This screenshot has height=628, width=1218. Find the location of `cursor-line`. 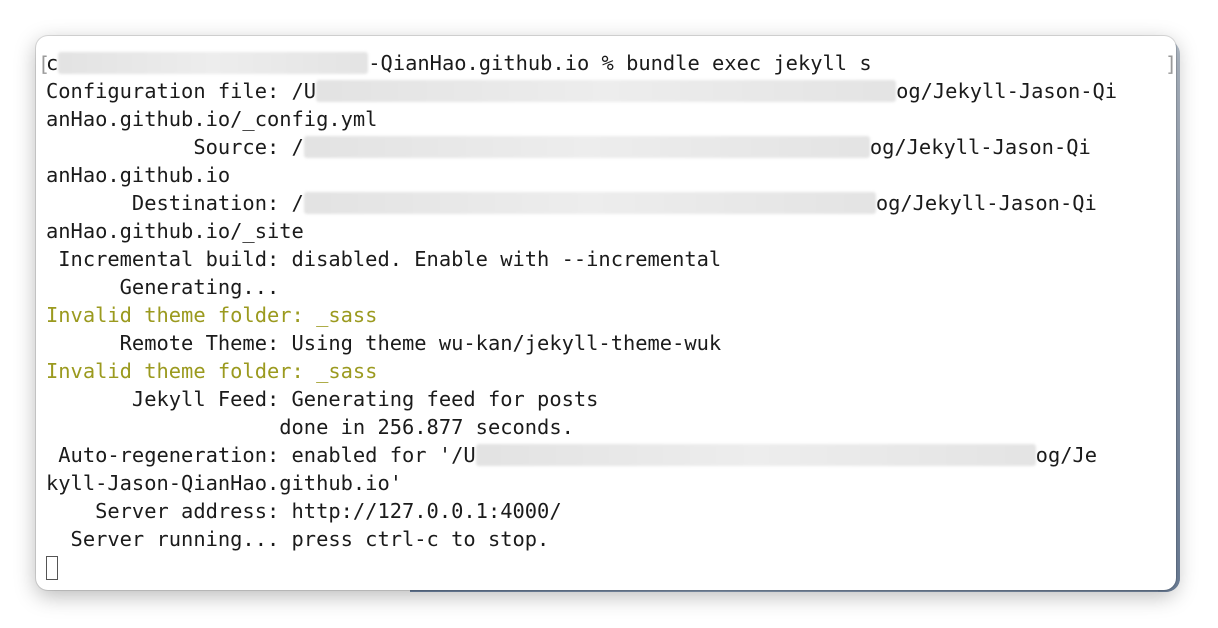

cursor-line is located at coordinates (608, 567).